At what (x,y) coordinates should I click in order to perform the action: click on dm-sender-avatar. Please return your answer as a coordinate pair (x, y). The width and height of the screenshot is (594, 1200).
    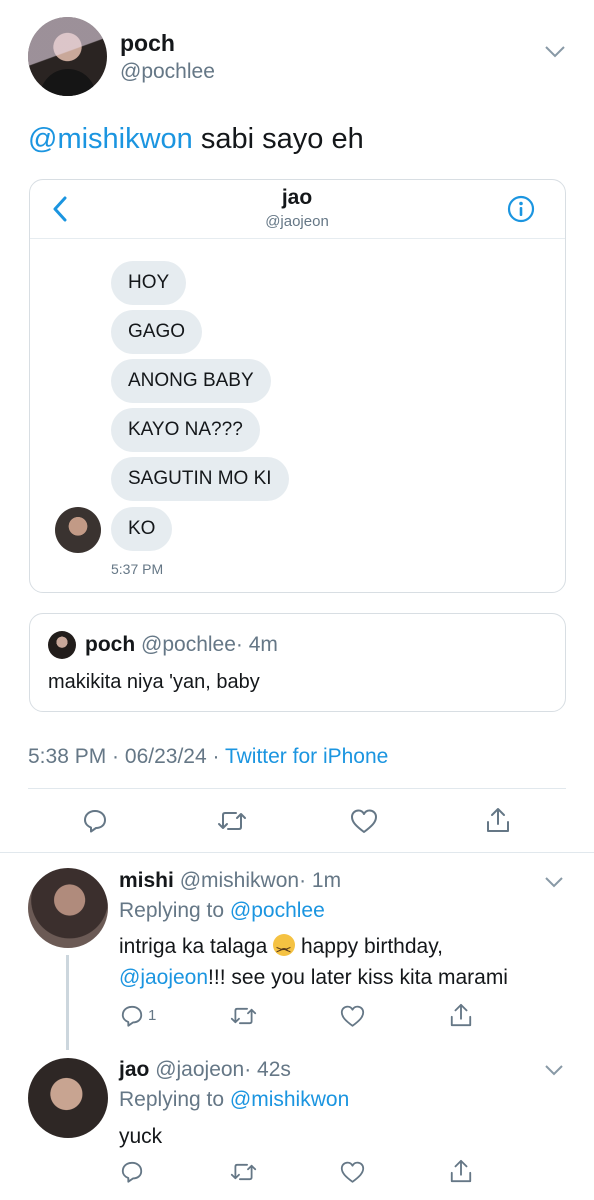
    Looking at the image, I should click on (78, 530).